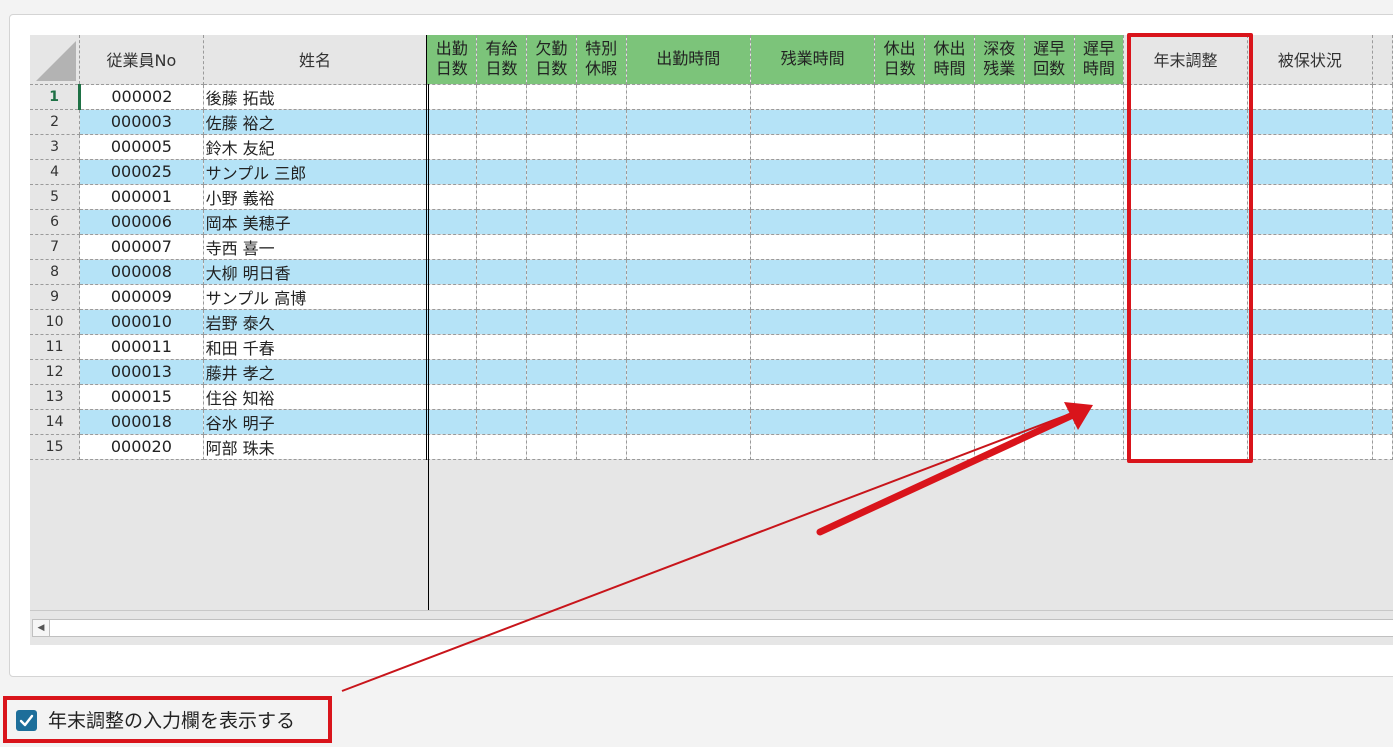 The image size is (1393, 747). I want to click on col-header-late-early-count: 遅早 回数, so click(1049, 60).